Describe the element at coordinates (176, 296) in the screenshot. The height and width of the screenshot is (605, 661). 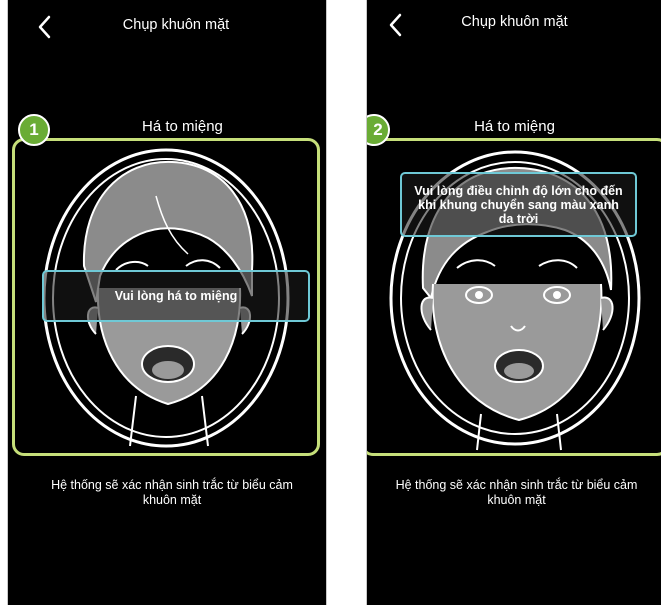
I see `guidance-message: Vui lòng há to miệng` at that location.